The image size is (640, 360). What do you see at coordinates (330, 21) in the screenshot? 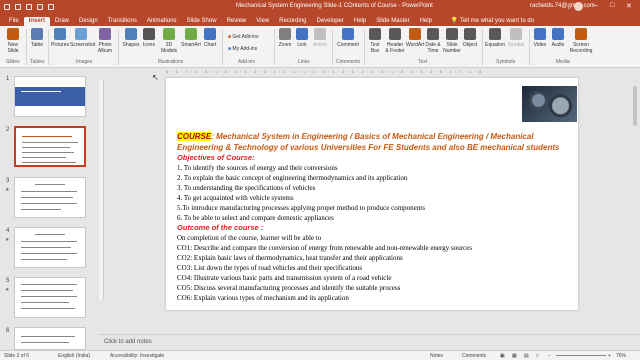
I see `tab-developer: Developer` at bounding box center [330, 21].